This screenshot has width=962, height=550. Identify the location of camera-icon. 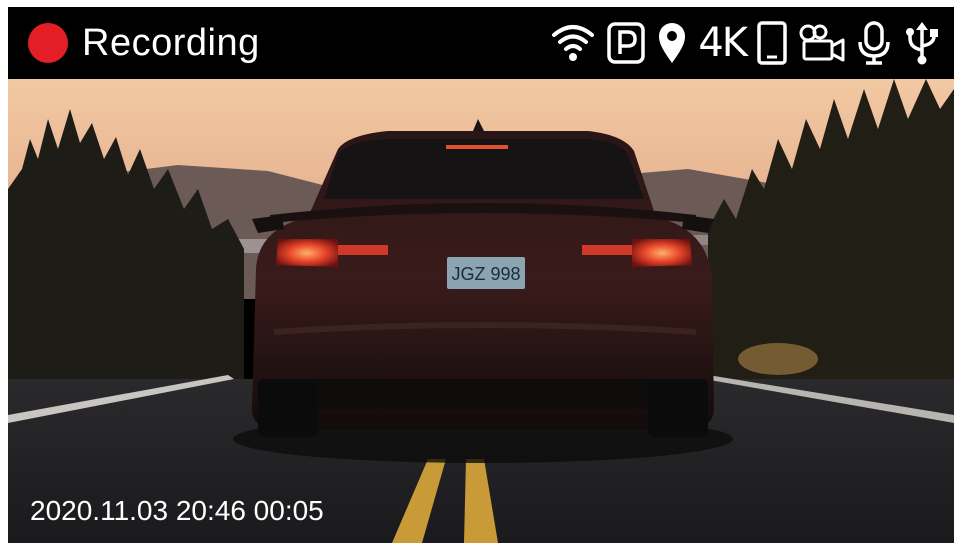
(822, 43).